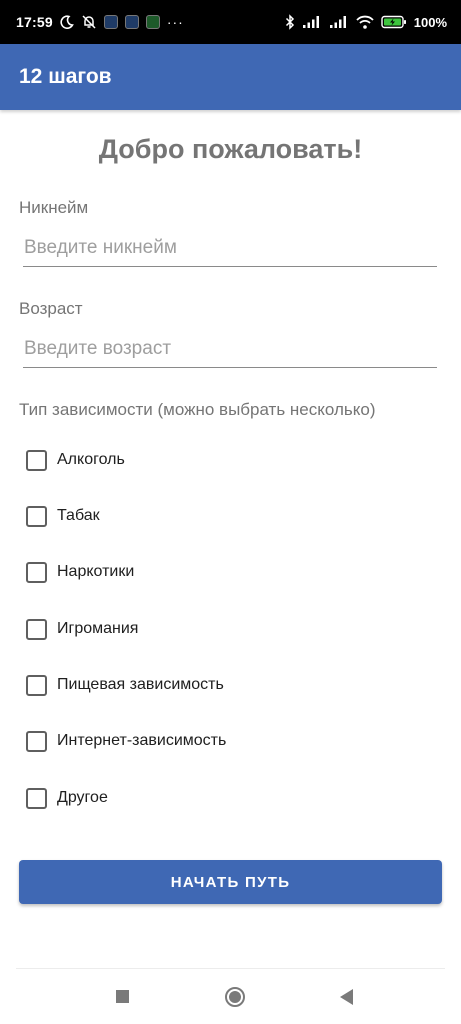 Image resolution: width=461 pixels, height=1024 pixels. Describe the element at coordinates (394, 22) in the screenshot. I see `battery-charging-icon` at that location.